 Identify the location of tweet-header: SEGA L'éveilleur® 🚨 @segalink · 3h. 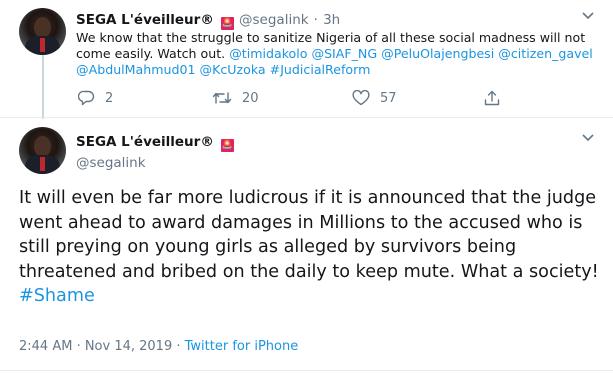
(208, 19).